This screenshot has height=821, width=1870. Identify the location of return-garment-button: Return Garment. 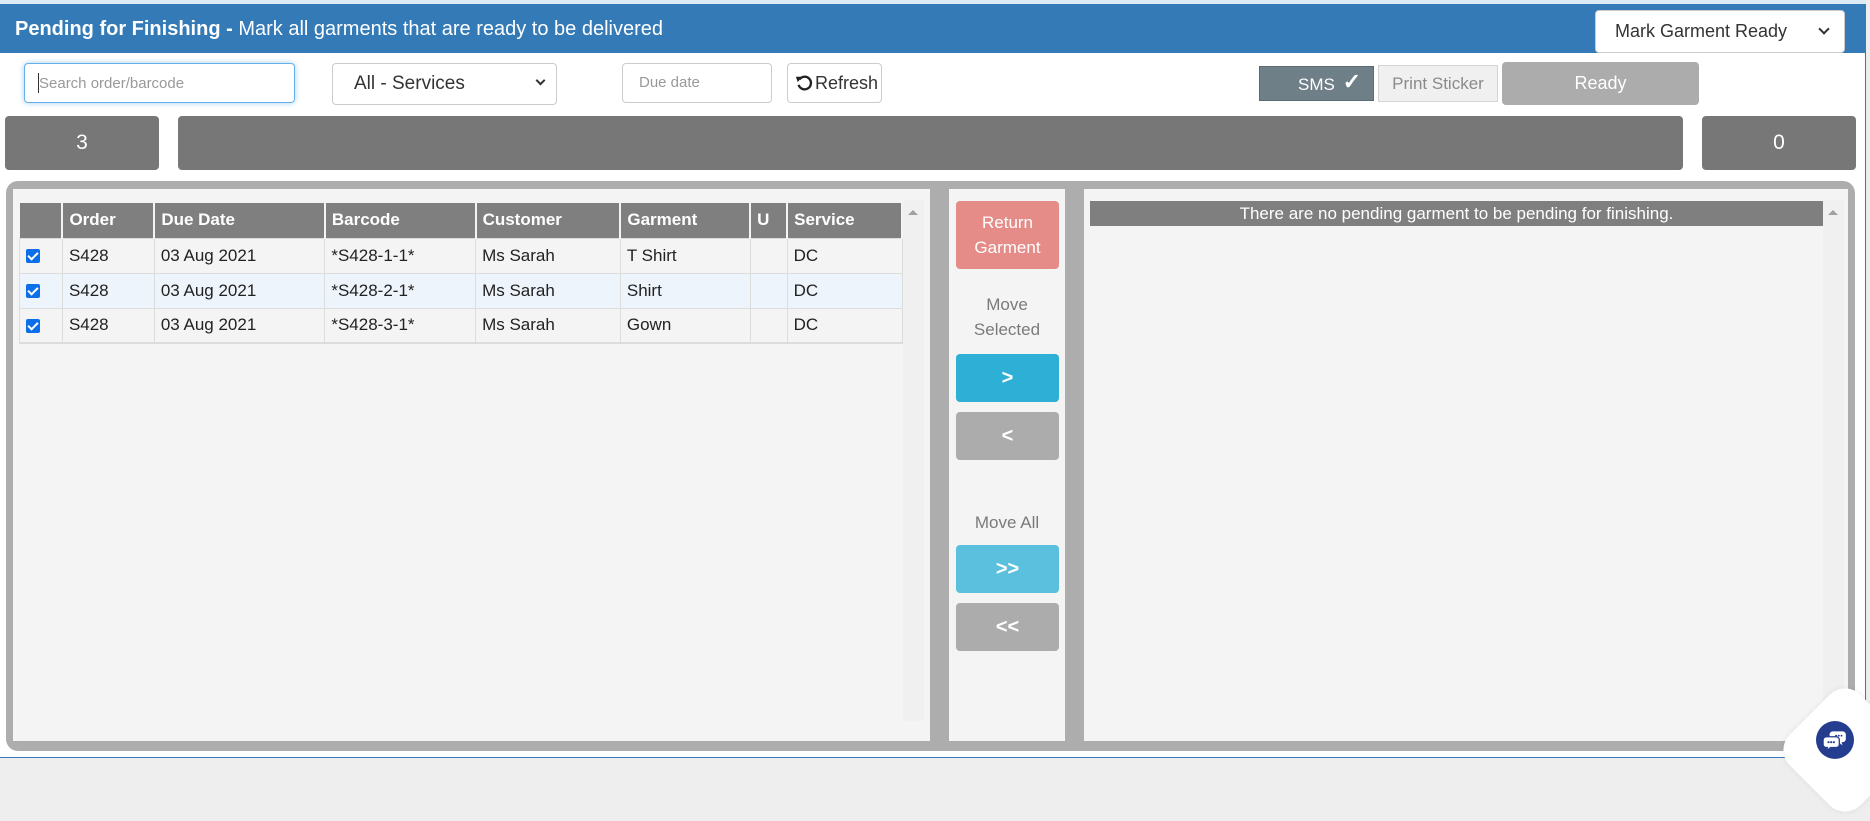
(1007, 235).